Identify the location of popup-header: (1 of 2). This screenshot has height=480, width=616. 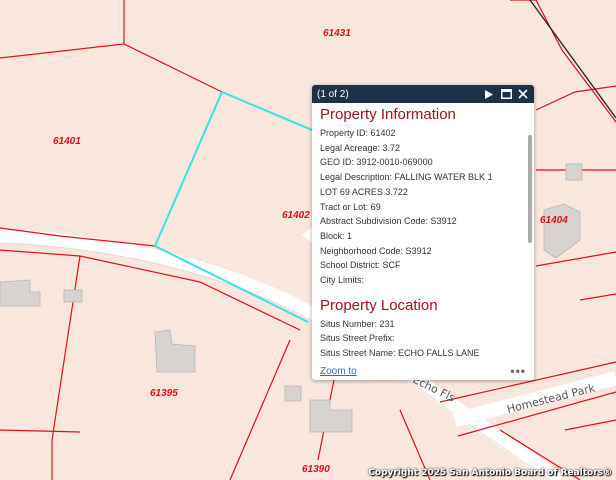
(423, 94).